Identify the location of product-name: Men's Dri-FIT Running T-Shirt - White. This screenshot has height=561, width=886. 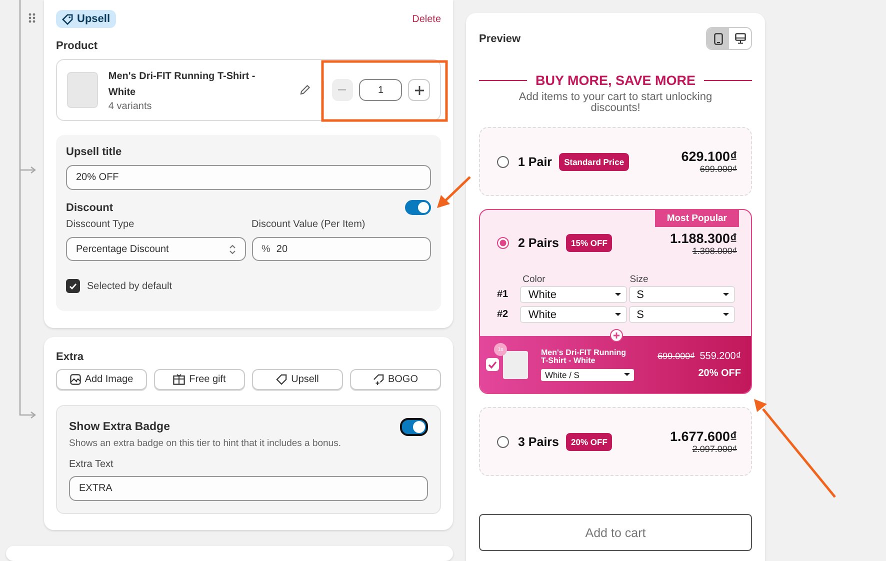
(182, 85).